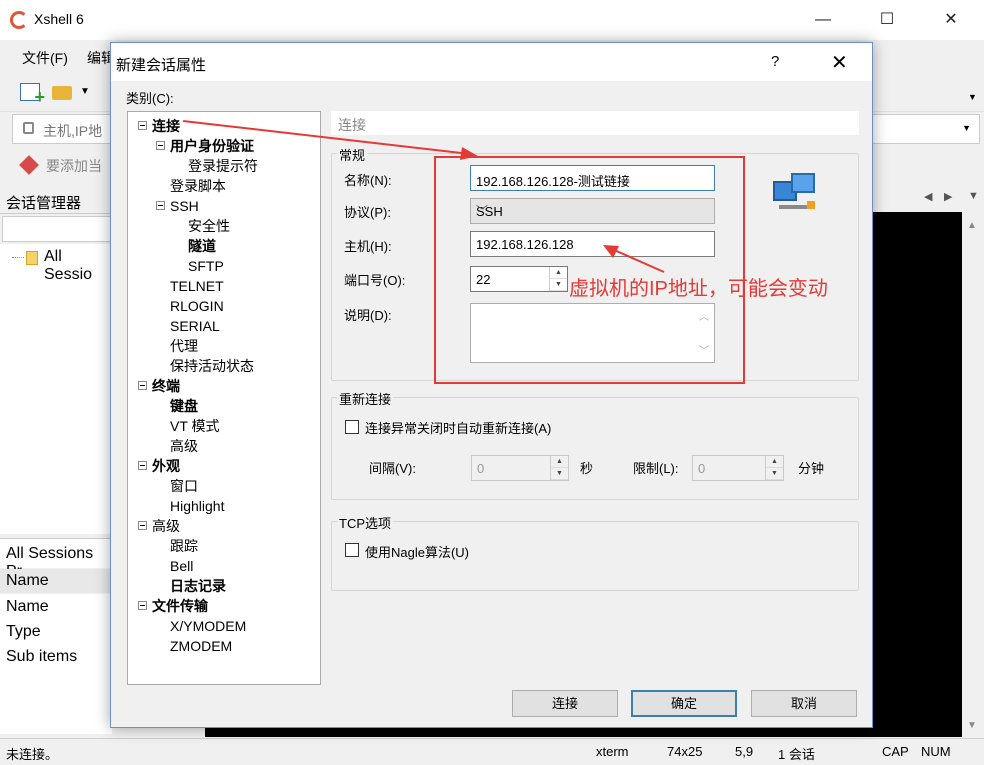 This screenshot has width=984, height=765. Describe the element at coordinates (423, 196) in the screenshot. I see `annotation-arrows` at that location.